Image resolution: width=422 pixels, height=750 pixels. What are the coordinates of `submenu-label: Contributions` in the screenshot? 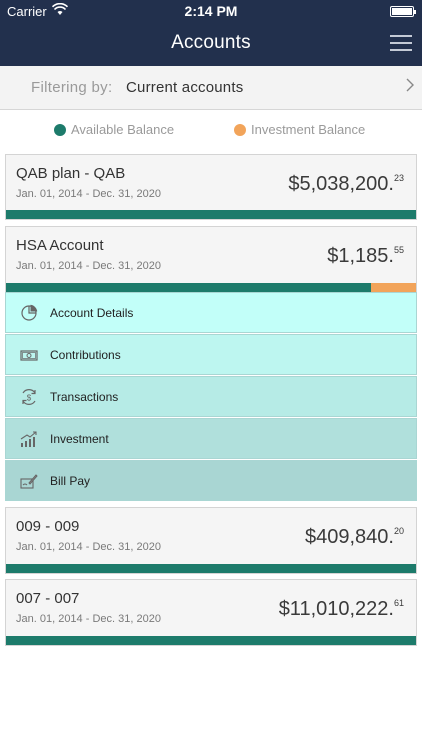 It's located at (85, 355).